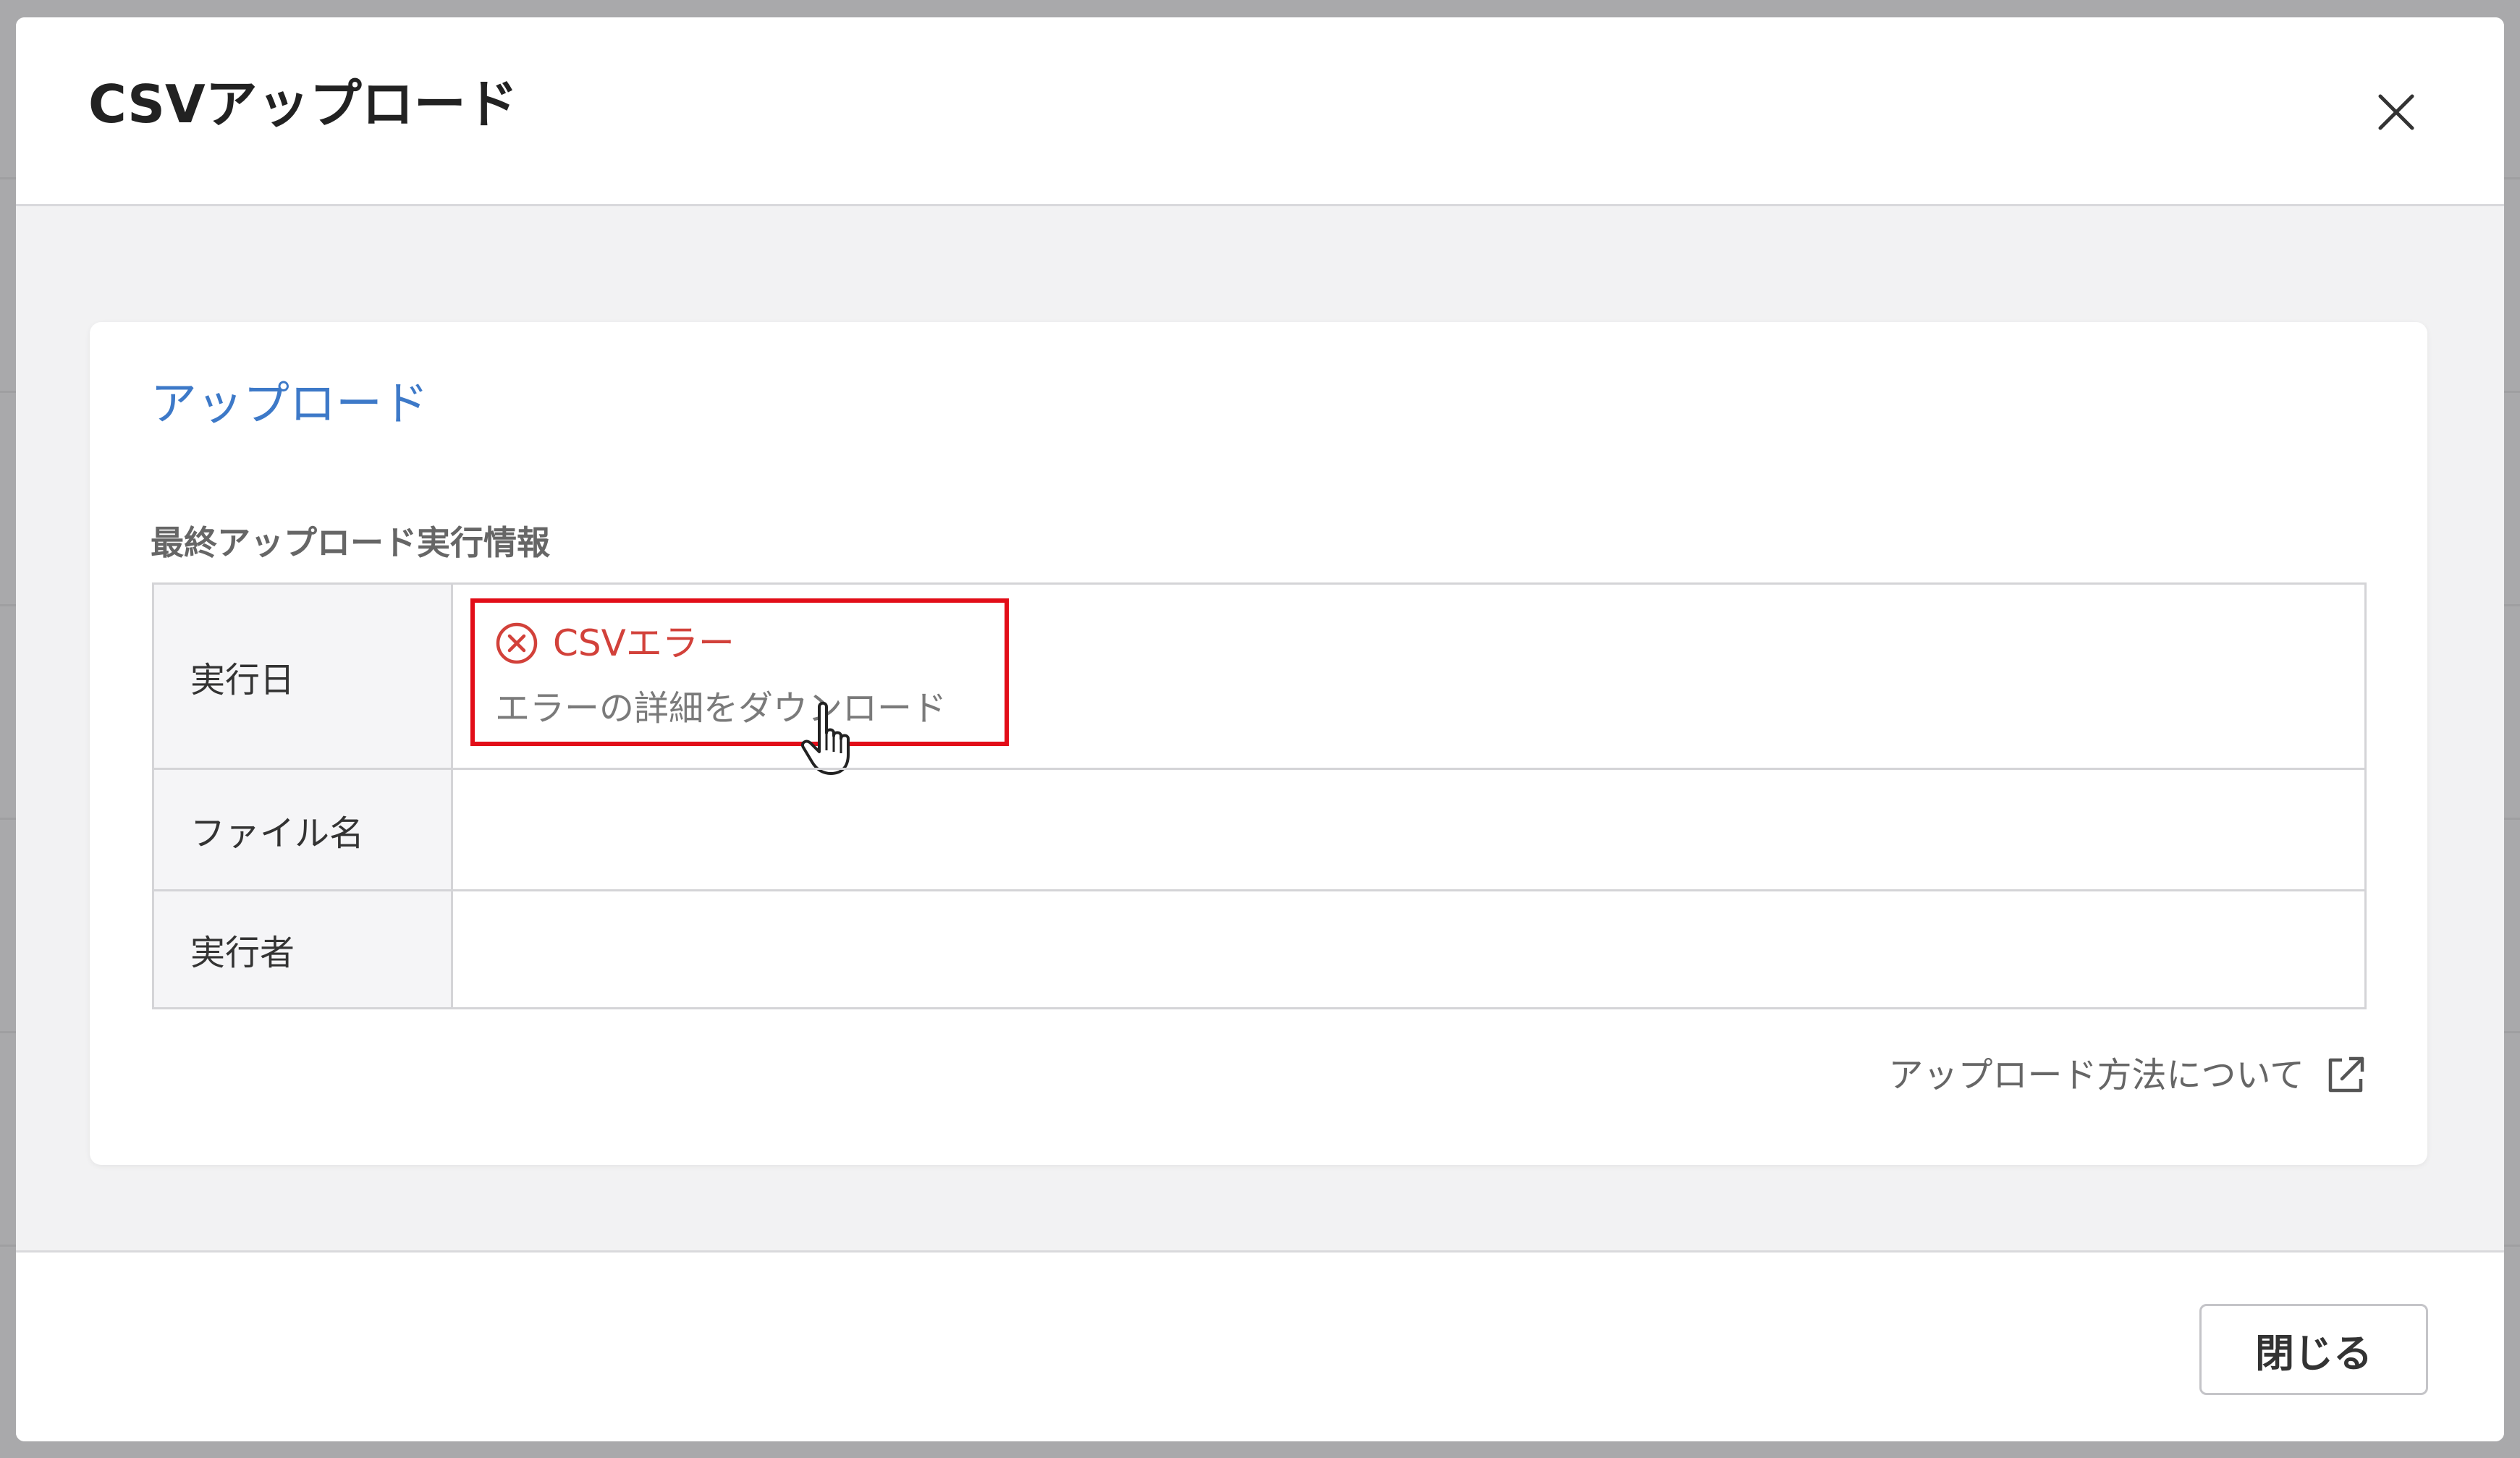  I want to click on modal-title: CSVアップロード, so click(303, 104).